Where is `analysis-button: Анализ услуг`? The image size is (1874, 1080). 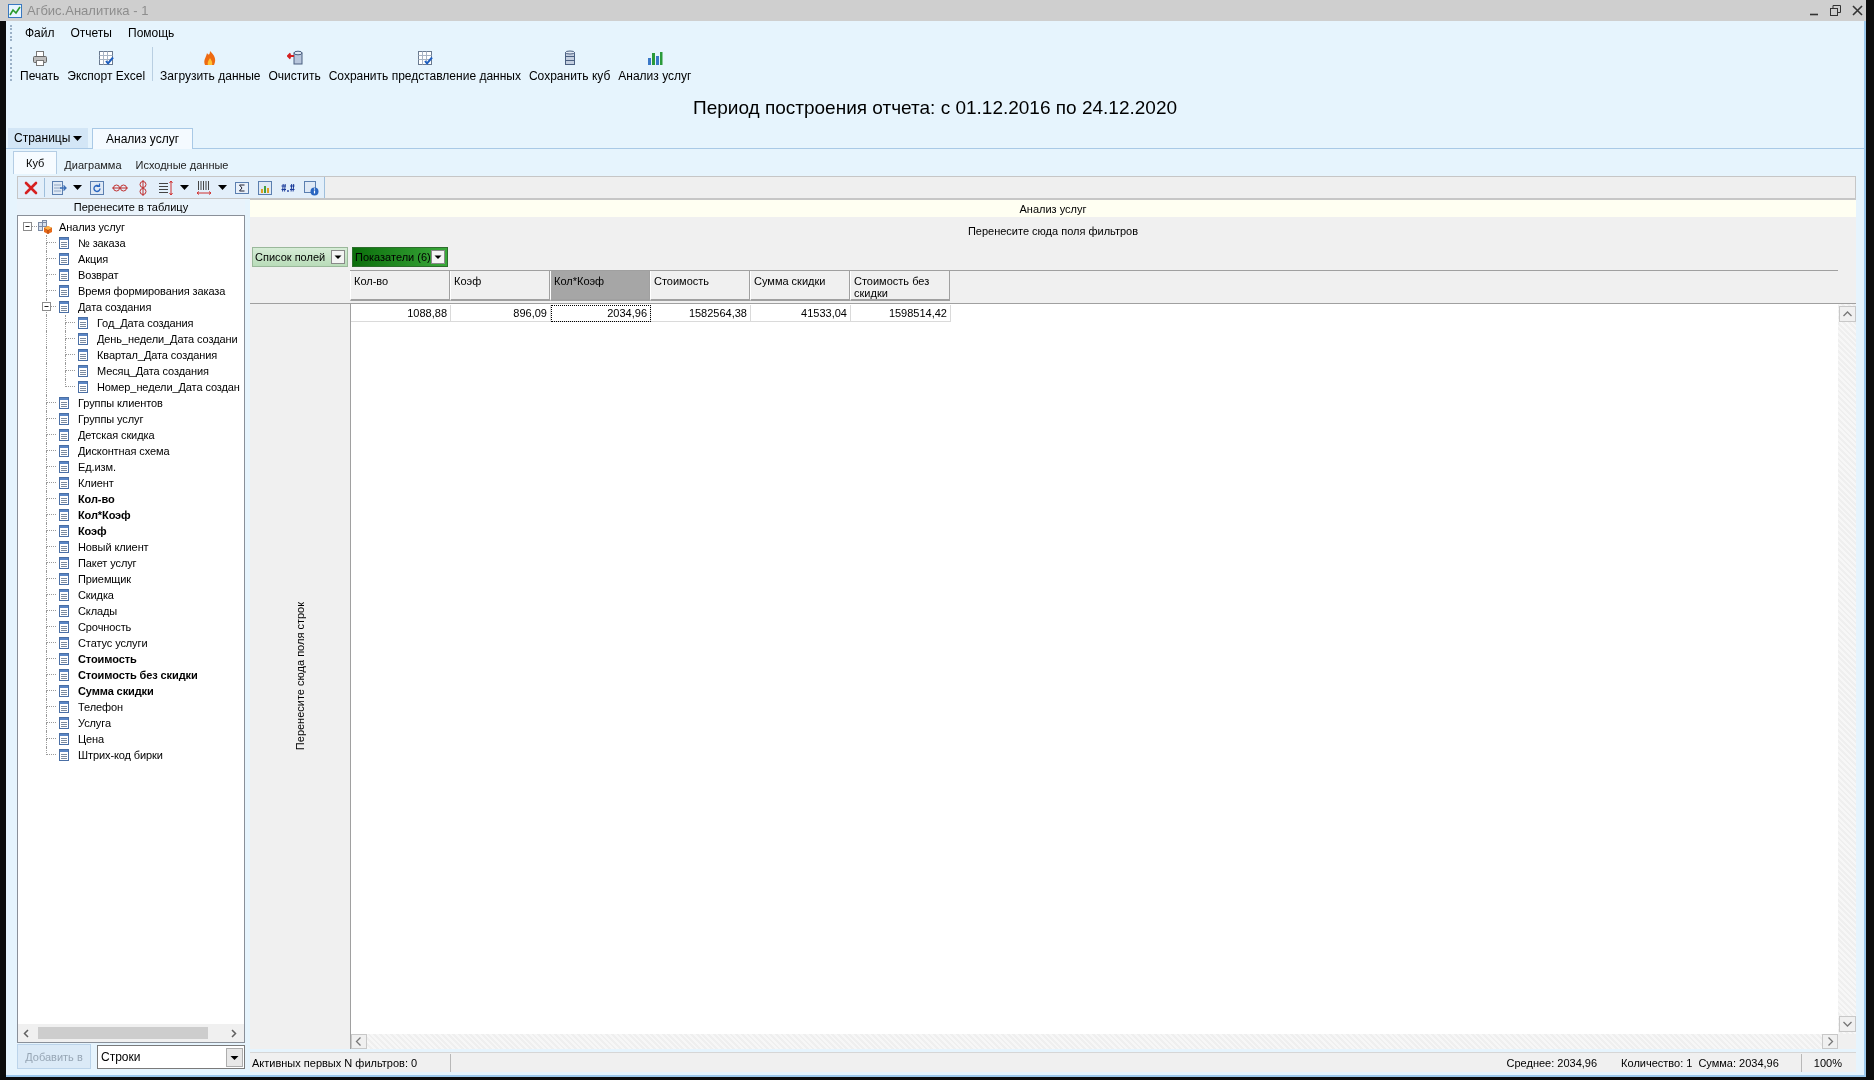
analysis-button: Анализ услуг is located at coordinates (655, 66).